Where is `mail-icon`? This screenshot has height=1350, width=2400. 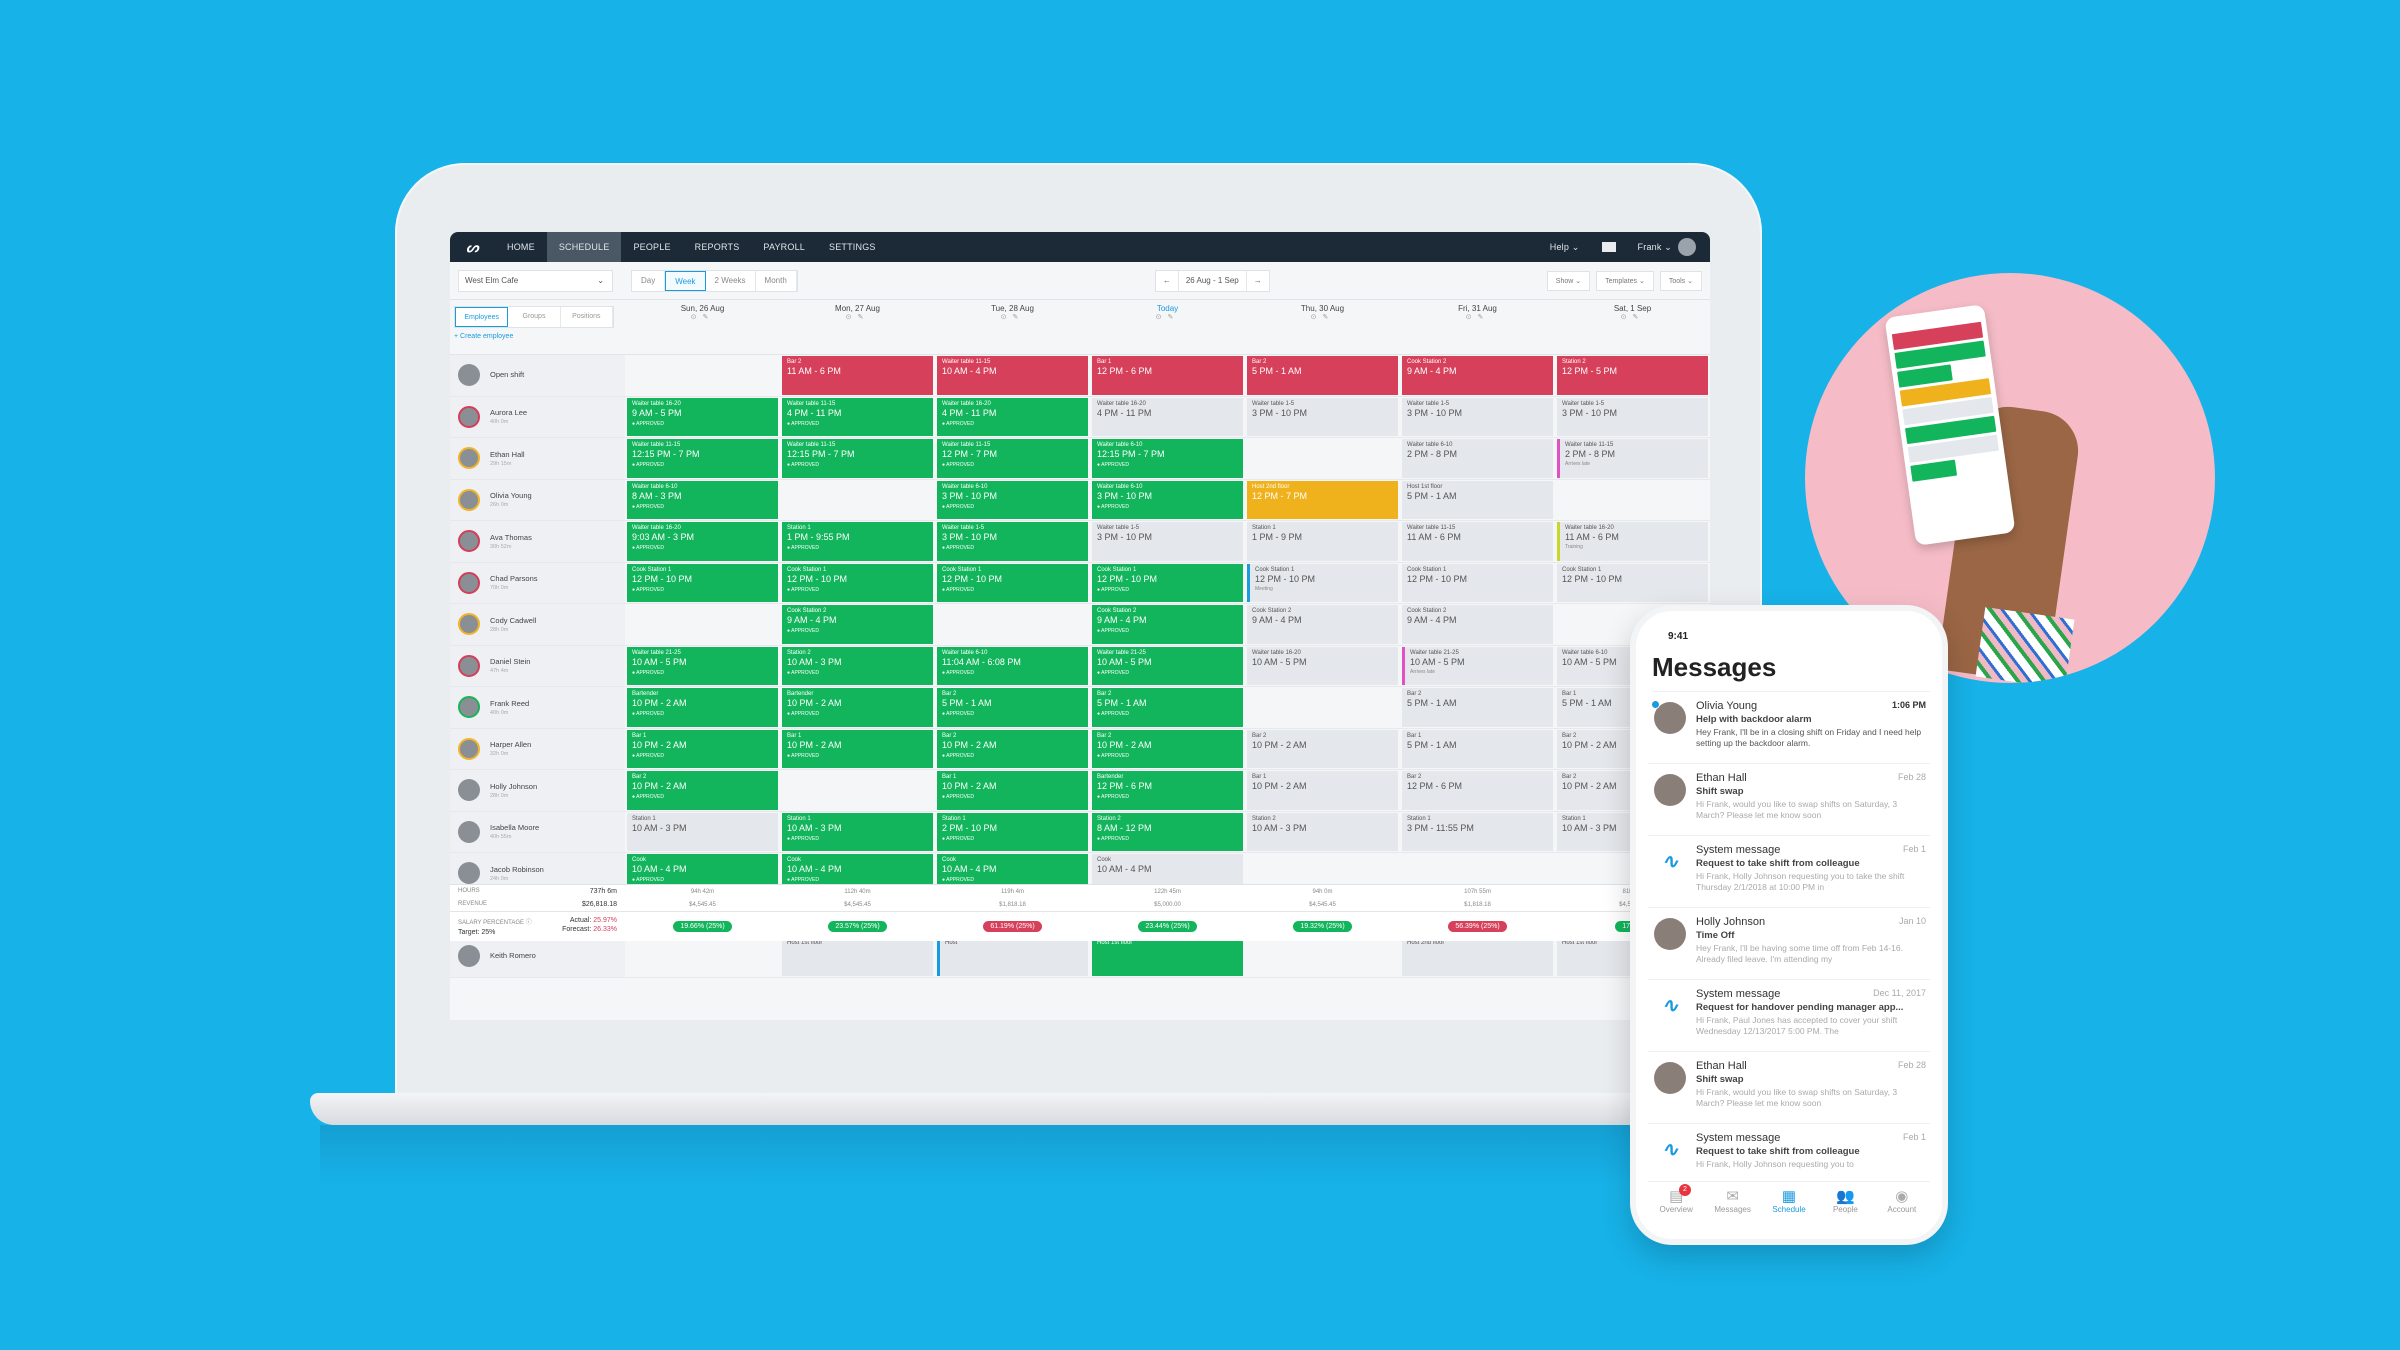
mail-icon is located at coordinates (1608, 247).